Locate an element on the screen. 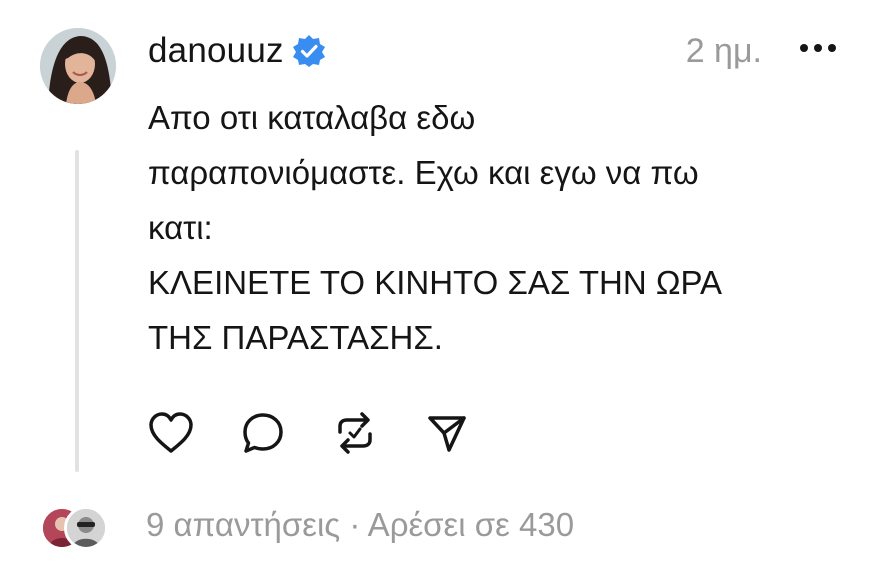  replier-avatar is located at coordinates (86, 528).